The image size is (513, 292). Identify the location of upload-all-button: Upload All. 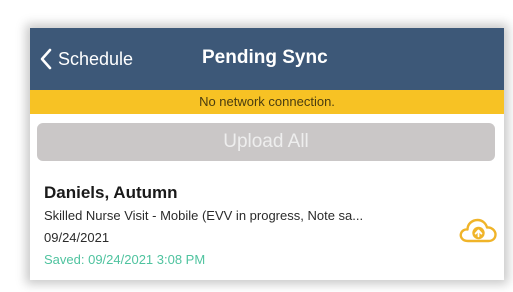
(266, 142).